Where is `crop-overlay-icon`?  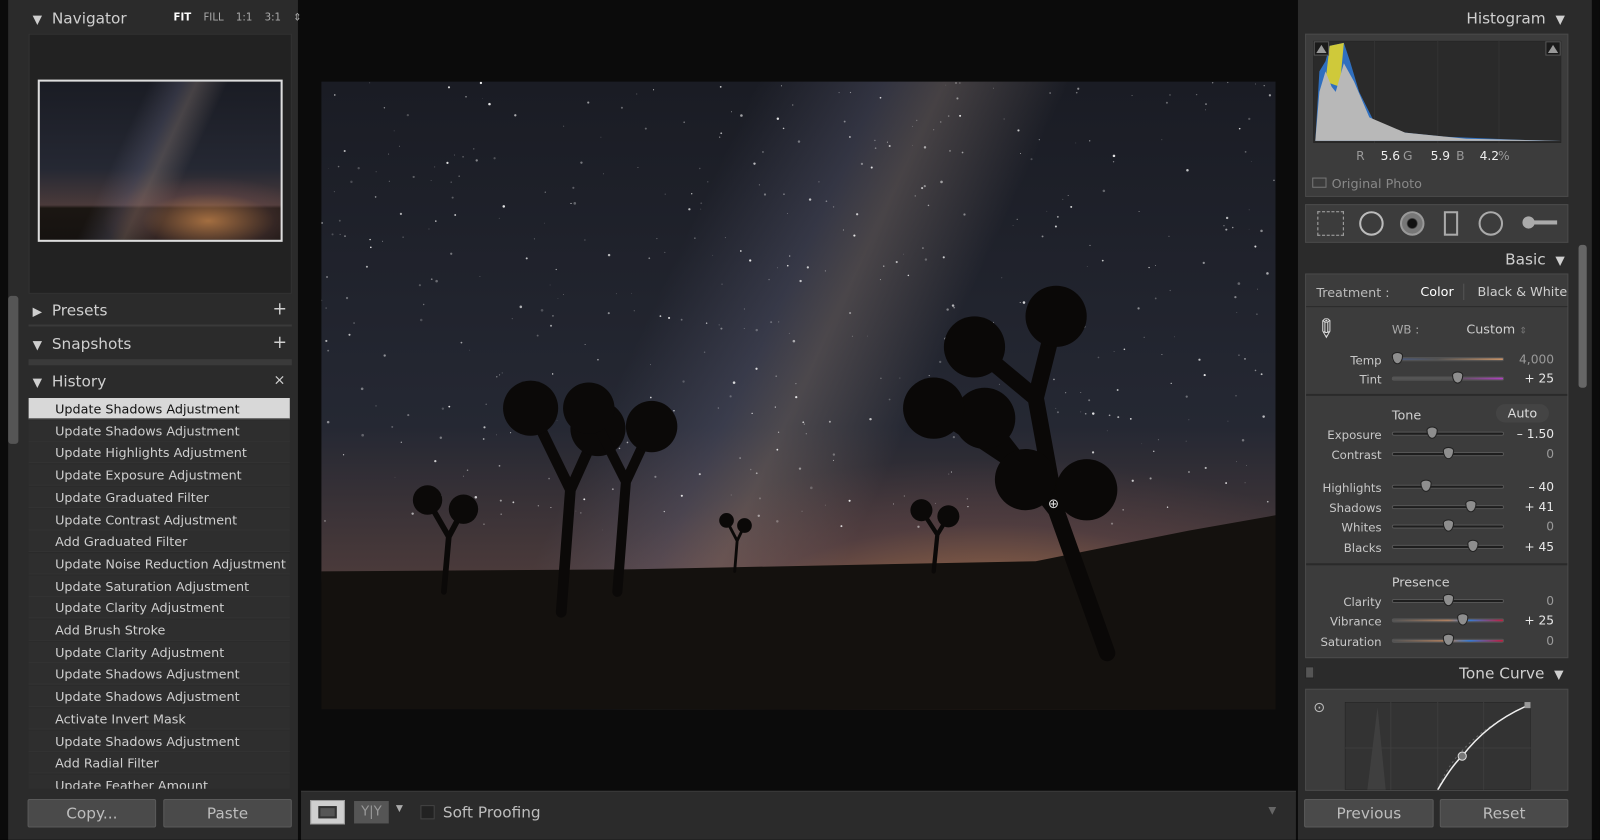 crop-overlay-icon is located at coordinates (1330, 223).